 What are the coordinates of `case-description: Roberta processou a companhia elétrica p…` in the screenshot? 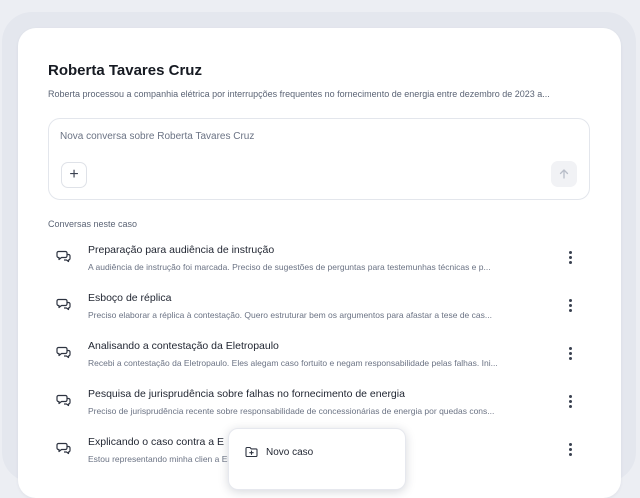 It's located at (299, 94).